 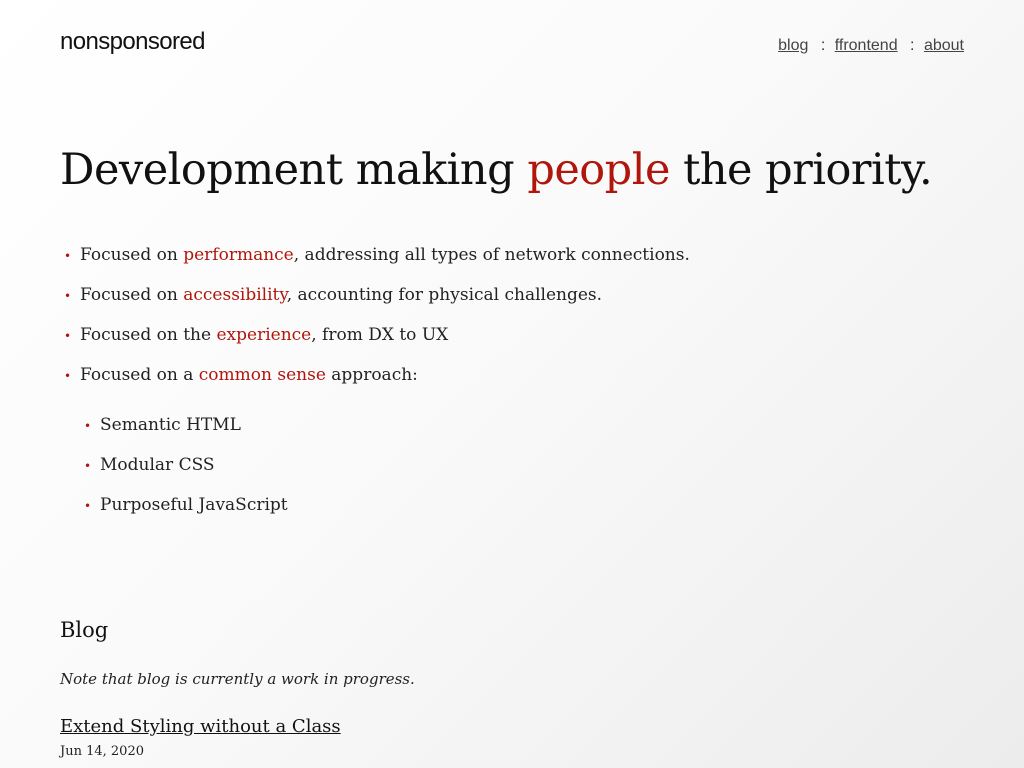 What do you see at coordinates (793, 45) in the screenshot?
I see `nav-link-blog: blog` at bounding box center [793, 45].